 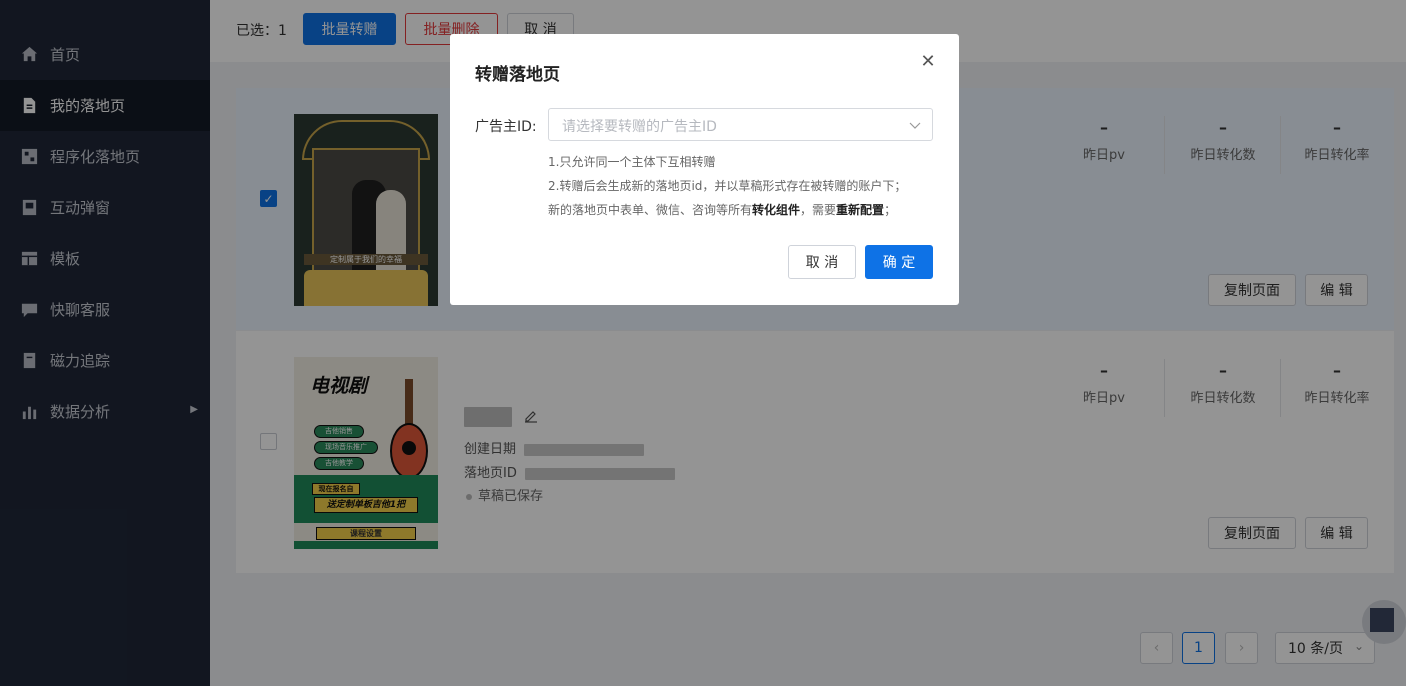 What do you see at coordinates (506, 127) in the screenshot?
I see `advertiser-id-label: 广告主ID:` at bounding box center [506, 127].